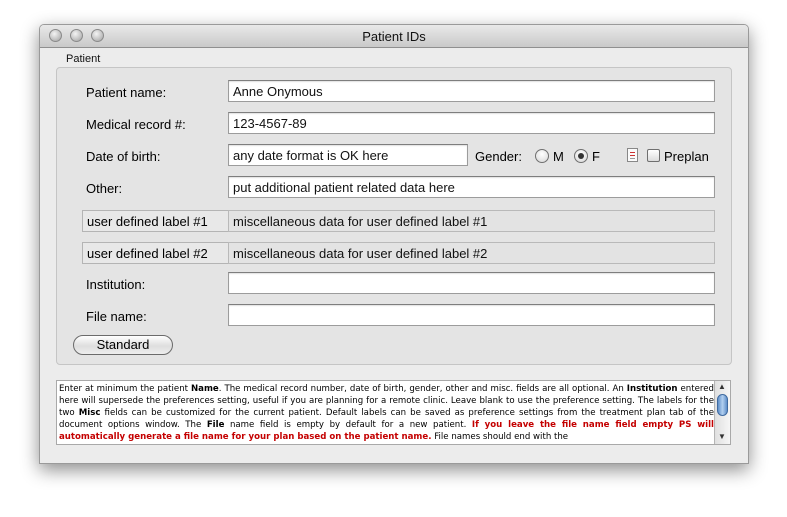  Describe the element at coordinates (123, 345) in the screenshot. I see `standard-button: Standard` at that location.